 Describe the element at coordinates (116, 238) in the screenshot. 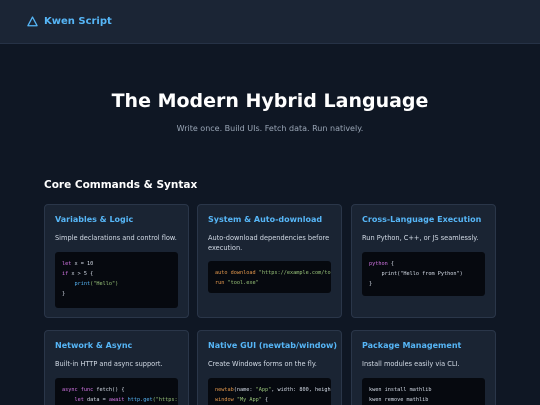

I see `card-description: Simple declarations and control flow.` at that location.